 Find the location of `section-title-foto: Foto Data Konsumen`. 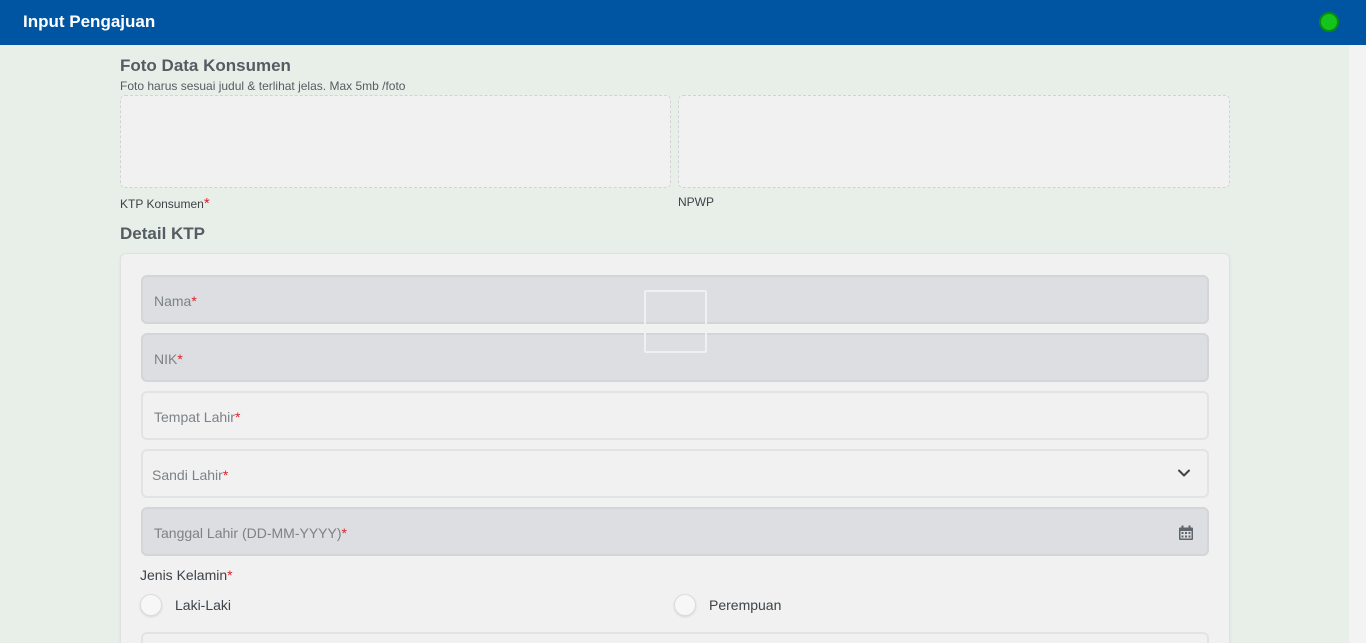

section-title-foto: Foto Data Konsumen is located at coordinates (205, 65).